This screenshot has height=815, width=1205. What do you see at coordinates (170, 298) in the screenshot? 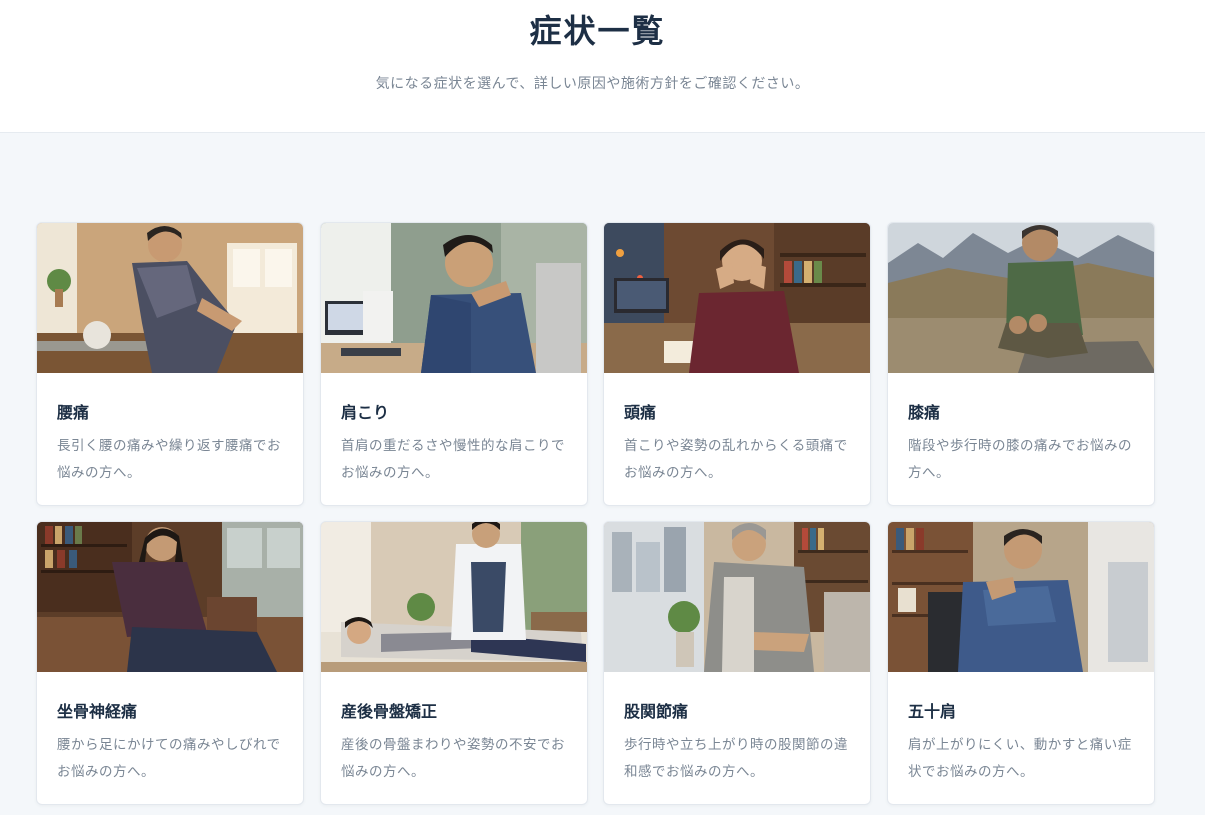
I see `symptom-photo-lower-back-pain` at bounding box center [170, 298].